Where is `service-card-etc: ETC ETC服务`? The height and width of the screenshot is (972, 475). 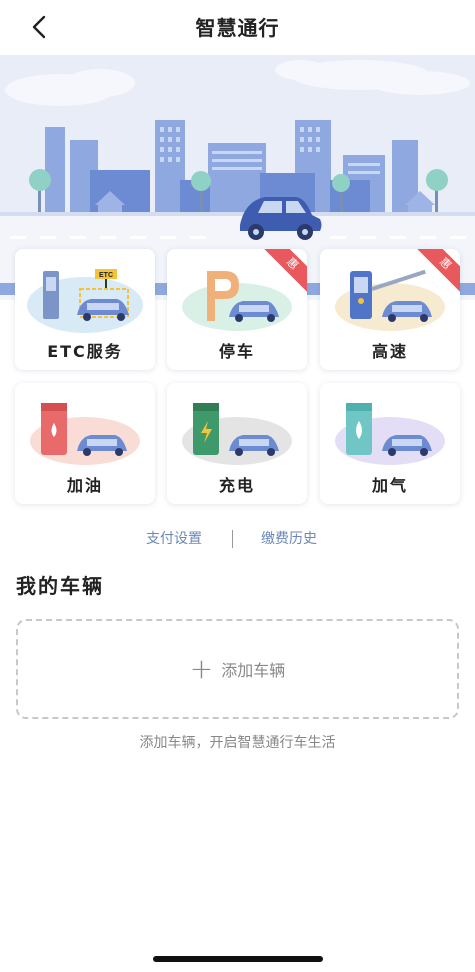
service-card-etc: ETC ETC服务 is located at coordinates (85, 309).